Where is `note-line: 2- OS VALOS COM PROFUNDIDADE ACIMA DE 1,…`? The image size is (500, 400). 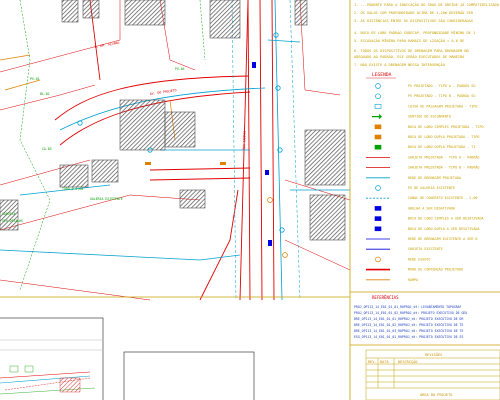 note-line: 2- OS VALOS COM PROFUNDIDADE ACIMA DE 1,… is located at coordinates (414, 12).